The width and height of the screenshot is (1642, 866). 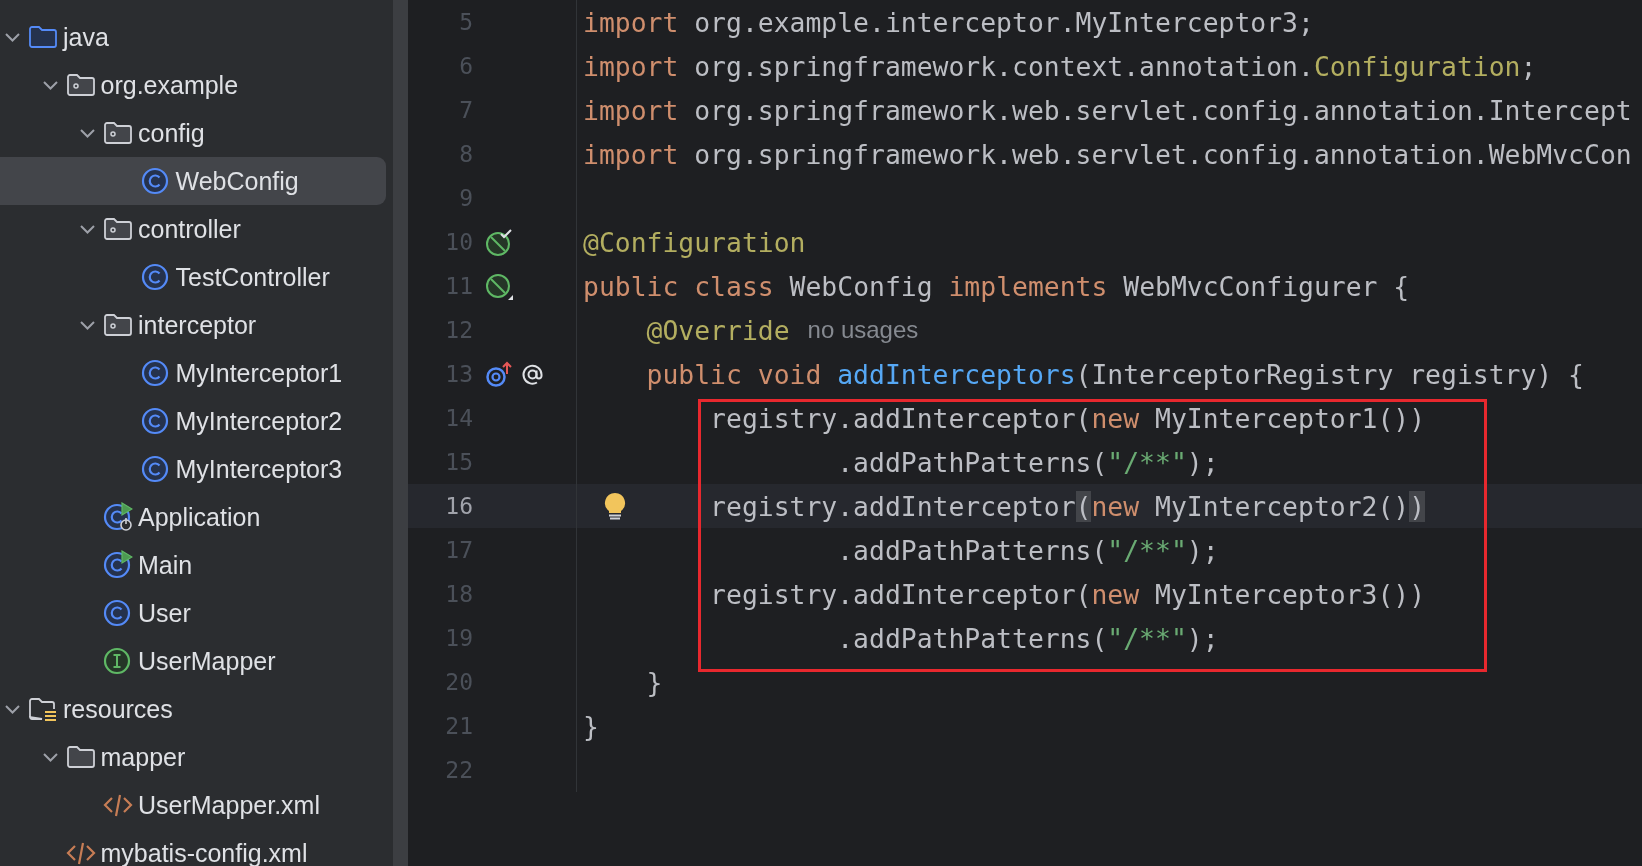 What do you see at coordinates (863, 330) in the screenshot?
I see `inlay-hint: no usages` at bounding box center [863, 330].